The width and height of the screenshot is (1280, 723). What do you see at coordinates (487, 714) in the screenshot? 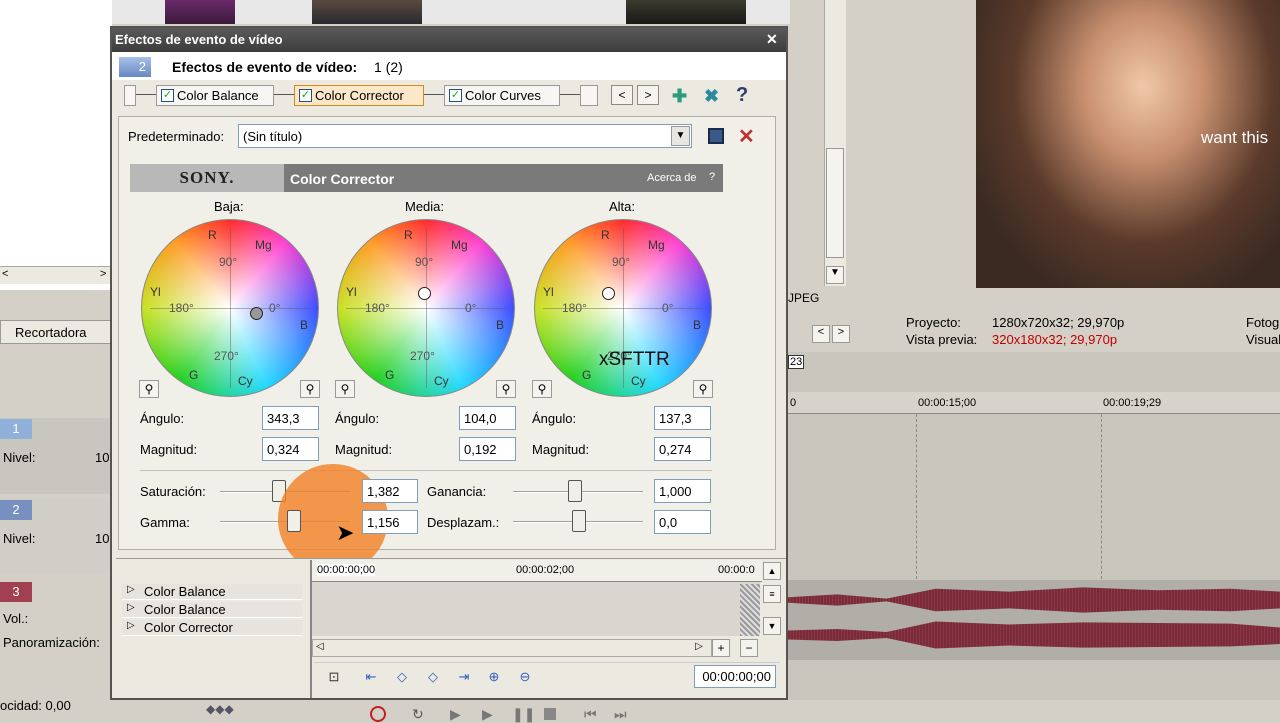
I see `play-icon: ▶` at bounding box center [487, 714].